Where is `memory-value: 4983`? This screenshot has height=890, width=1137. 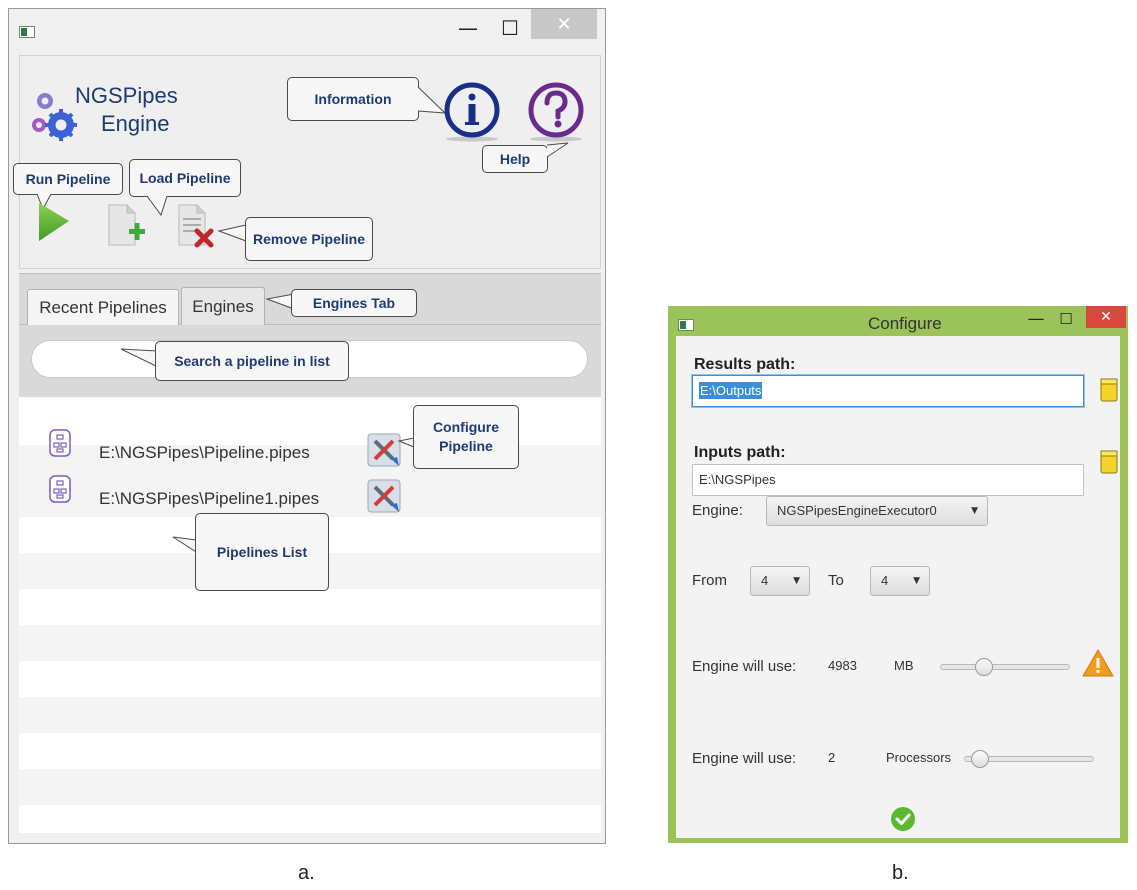
memory-value: 4983 is located at coordinates (842, 665).